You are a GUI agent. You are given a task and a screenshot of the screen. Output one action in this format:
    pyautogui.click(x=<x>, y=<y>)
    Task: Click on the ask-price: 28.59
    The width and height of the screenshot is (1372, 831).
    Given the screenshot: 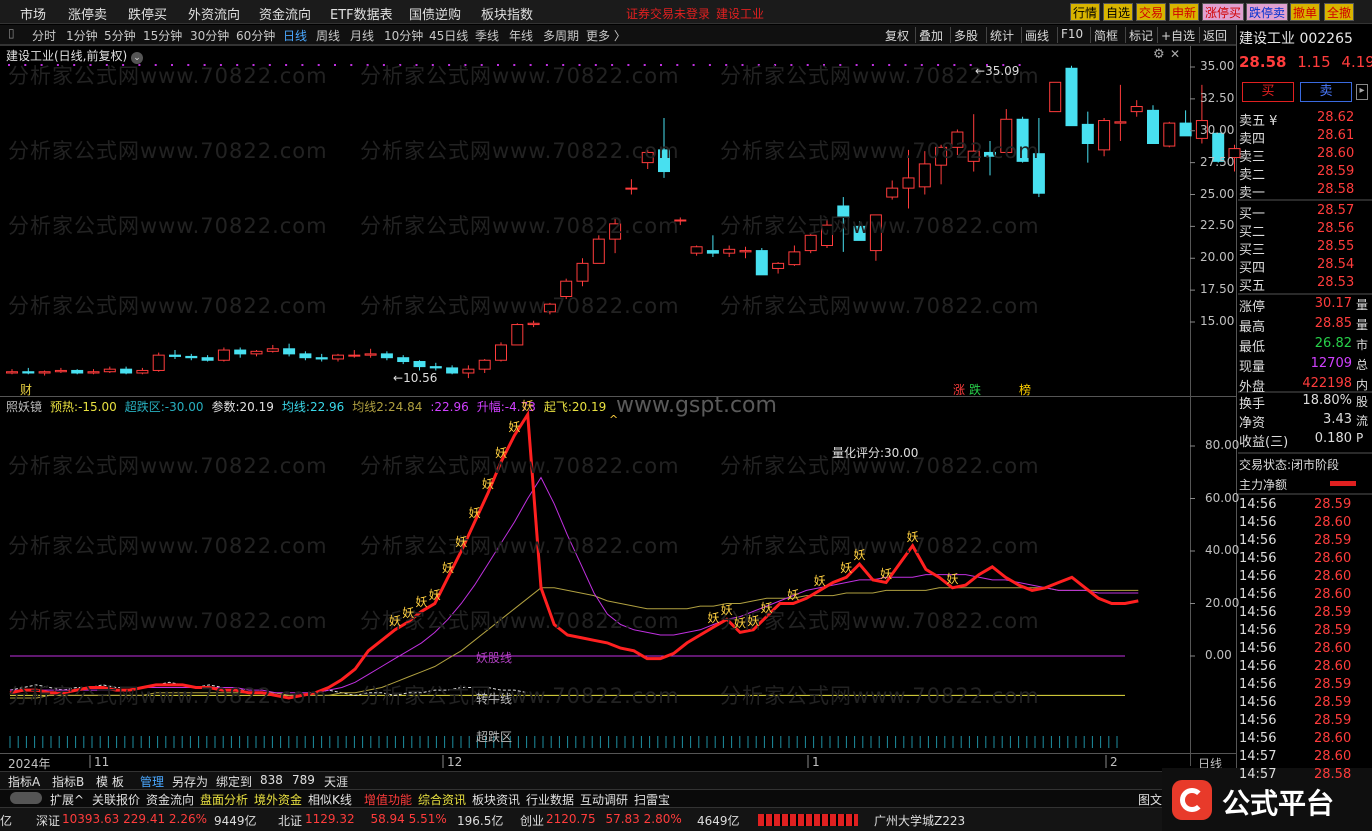 What is the action you would take?
    pyautogui.click(x=1335, y=171)
    